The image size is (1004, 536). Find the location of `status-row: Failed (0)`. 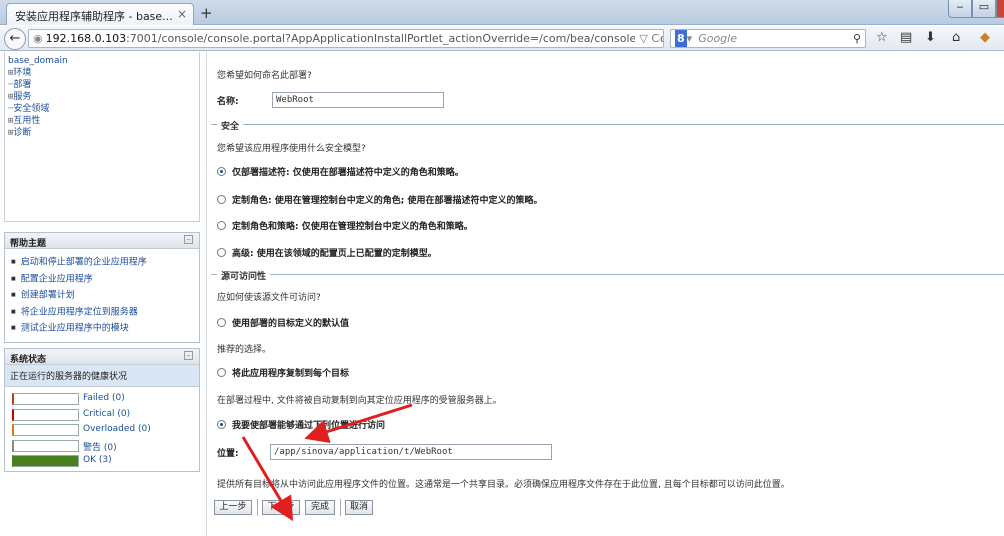

status-row: Failed (0) is located at coordinates (102, 398).